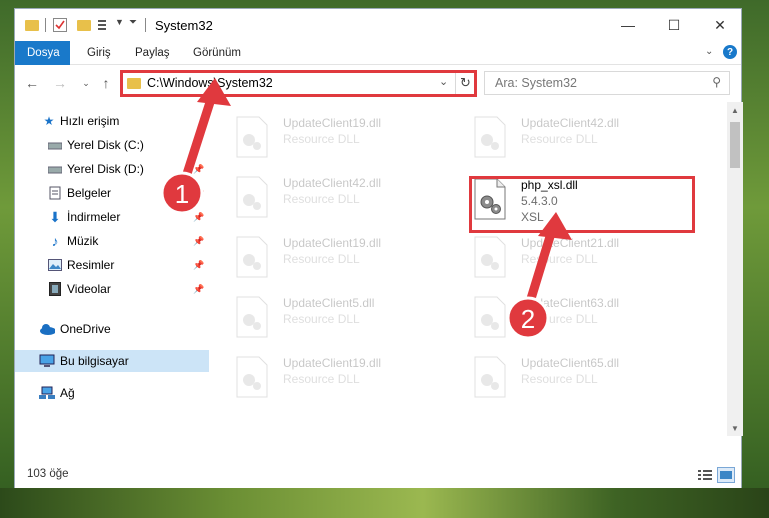 This screenshot has width=769, height=518. I want to click on tiles-view-icon, so click(726, 475).